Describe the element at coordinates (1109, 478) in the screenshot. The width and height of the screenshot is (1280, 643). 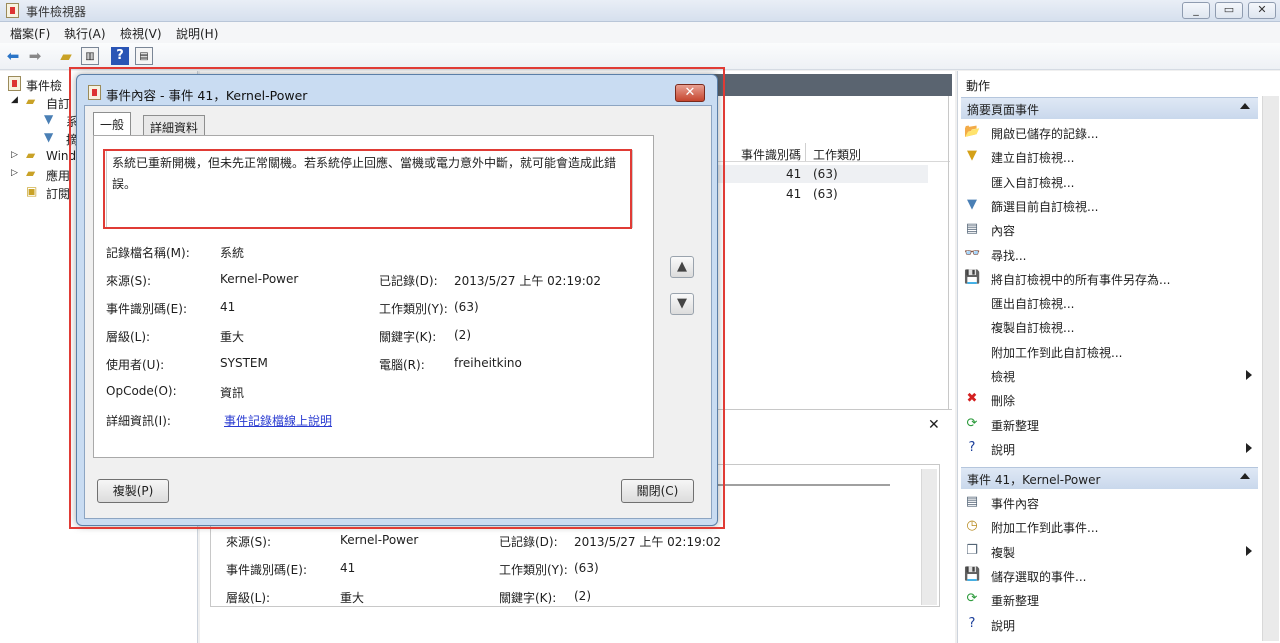
I see `section-header-event: 事件 41，Kernel-Power` at that location.